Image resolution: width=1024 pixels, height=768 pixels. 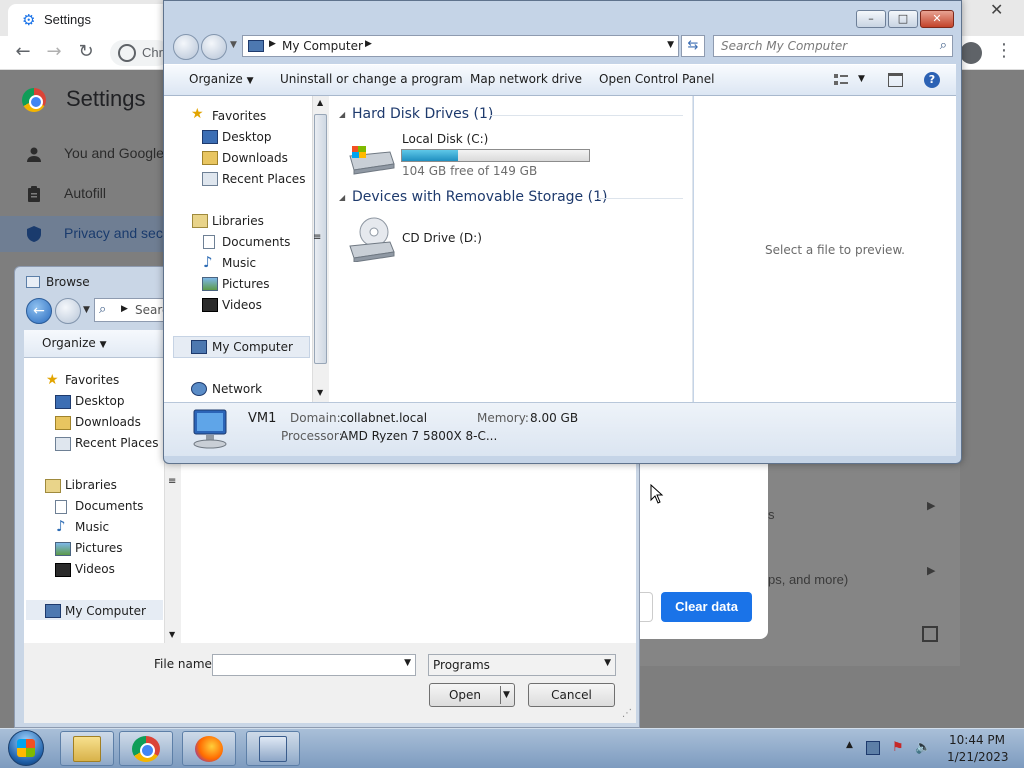 What do you see at coordinates (1004, 50) in the screenshot?
I see `menu-kebab-icon: ⋮` at bounding box center [1004, 50].